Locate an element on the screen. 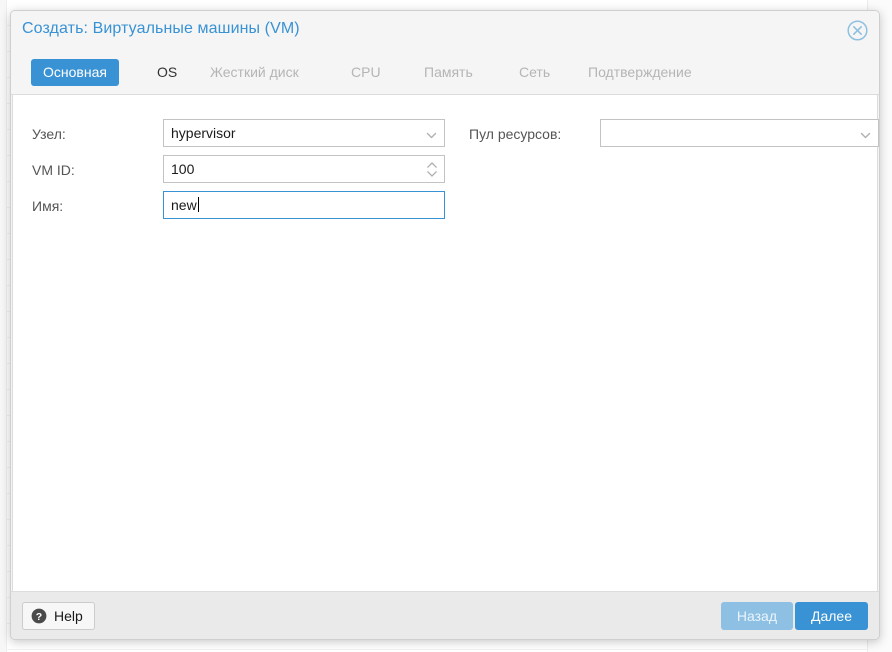 Image resolution: width=892 pixels, height=652 pixels. dialog-header: Создать: Виртуальные машины (VM) is located at coordinates (445, 33).